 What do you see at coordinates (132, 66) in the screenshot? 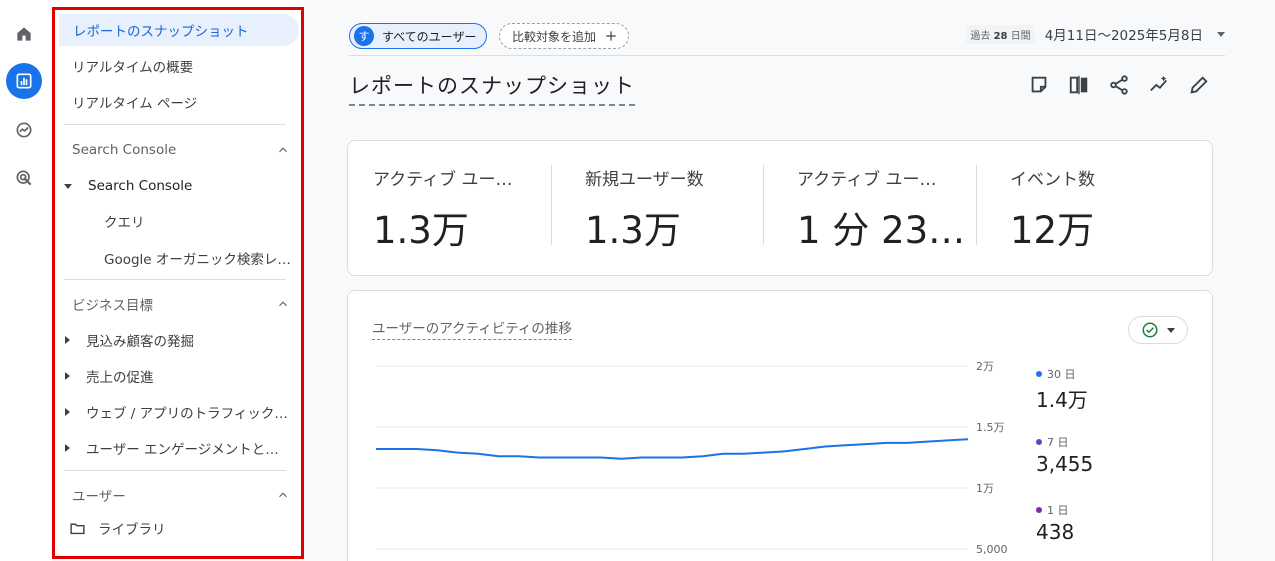
I see `sidebar-item-realtime-overview: リアルタイムの概要` at bounding box center [132, 66].